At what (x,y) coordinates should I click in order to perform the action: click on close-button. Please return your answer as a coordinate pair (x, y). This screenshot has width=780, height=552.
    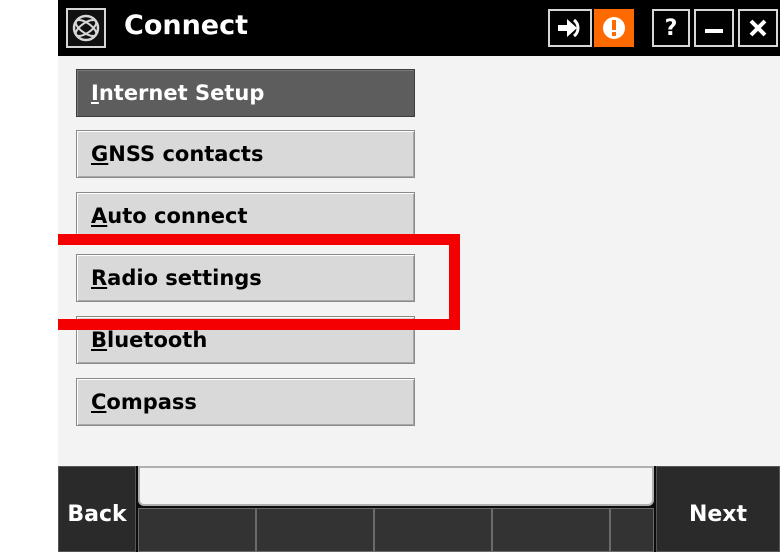
    Looking at the image, I should click on (758, 28).